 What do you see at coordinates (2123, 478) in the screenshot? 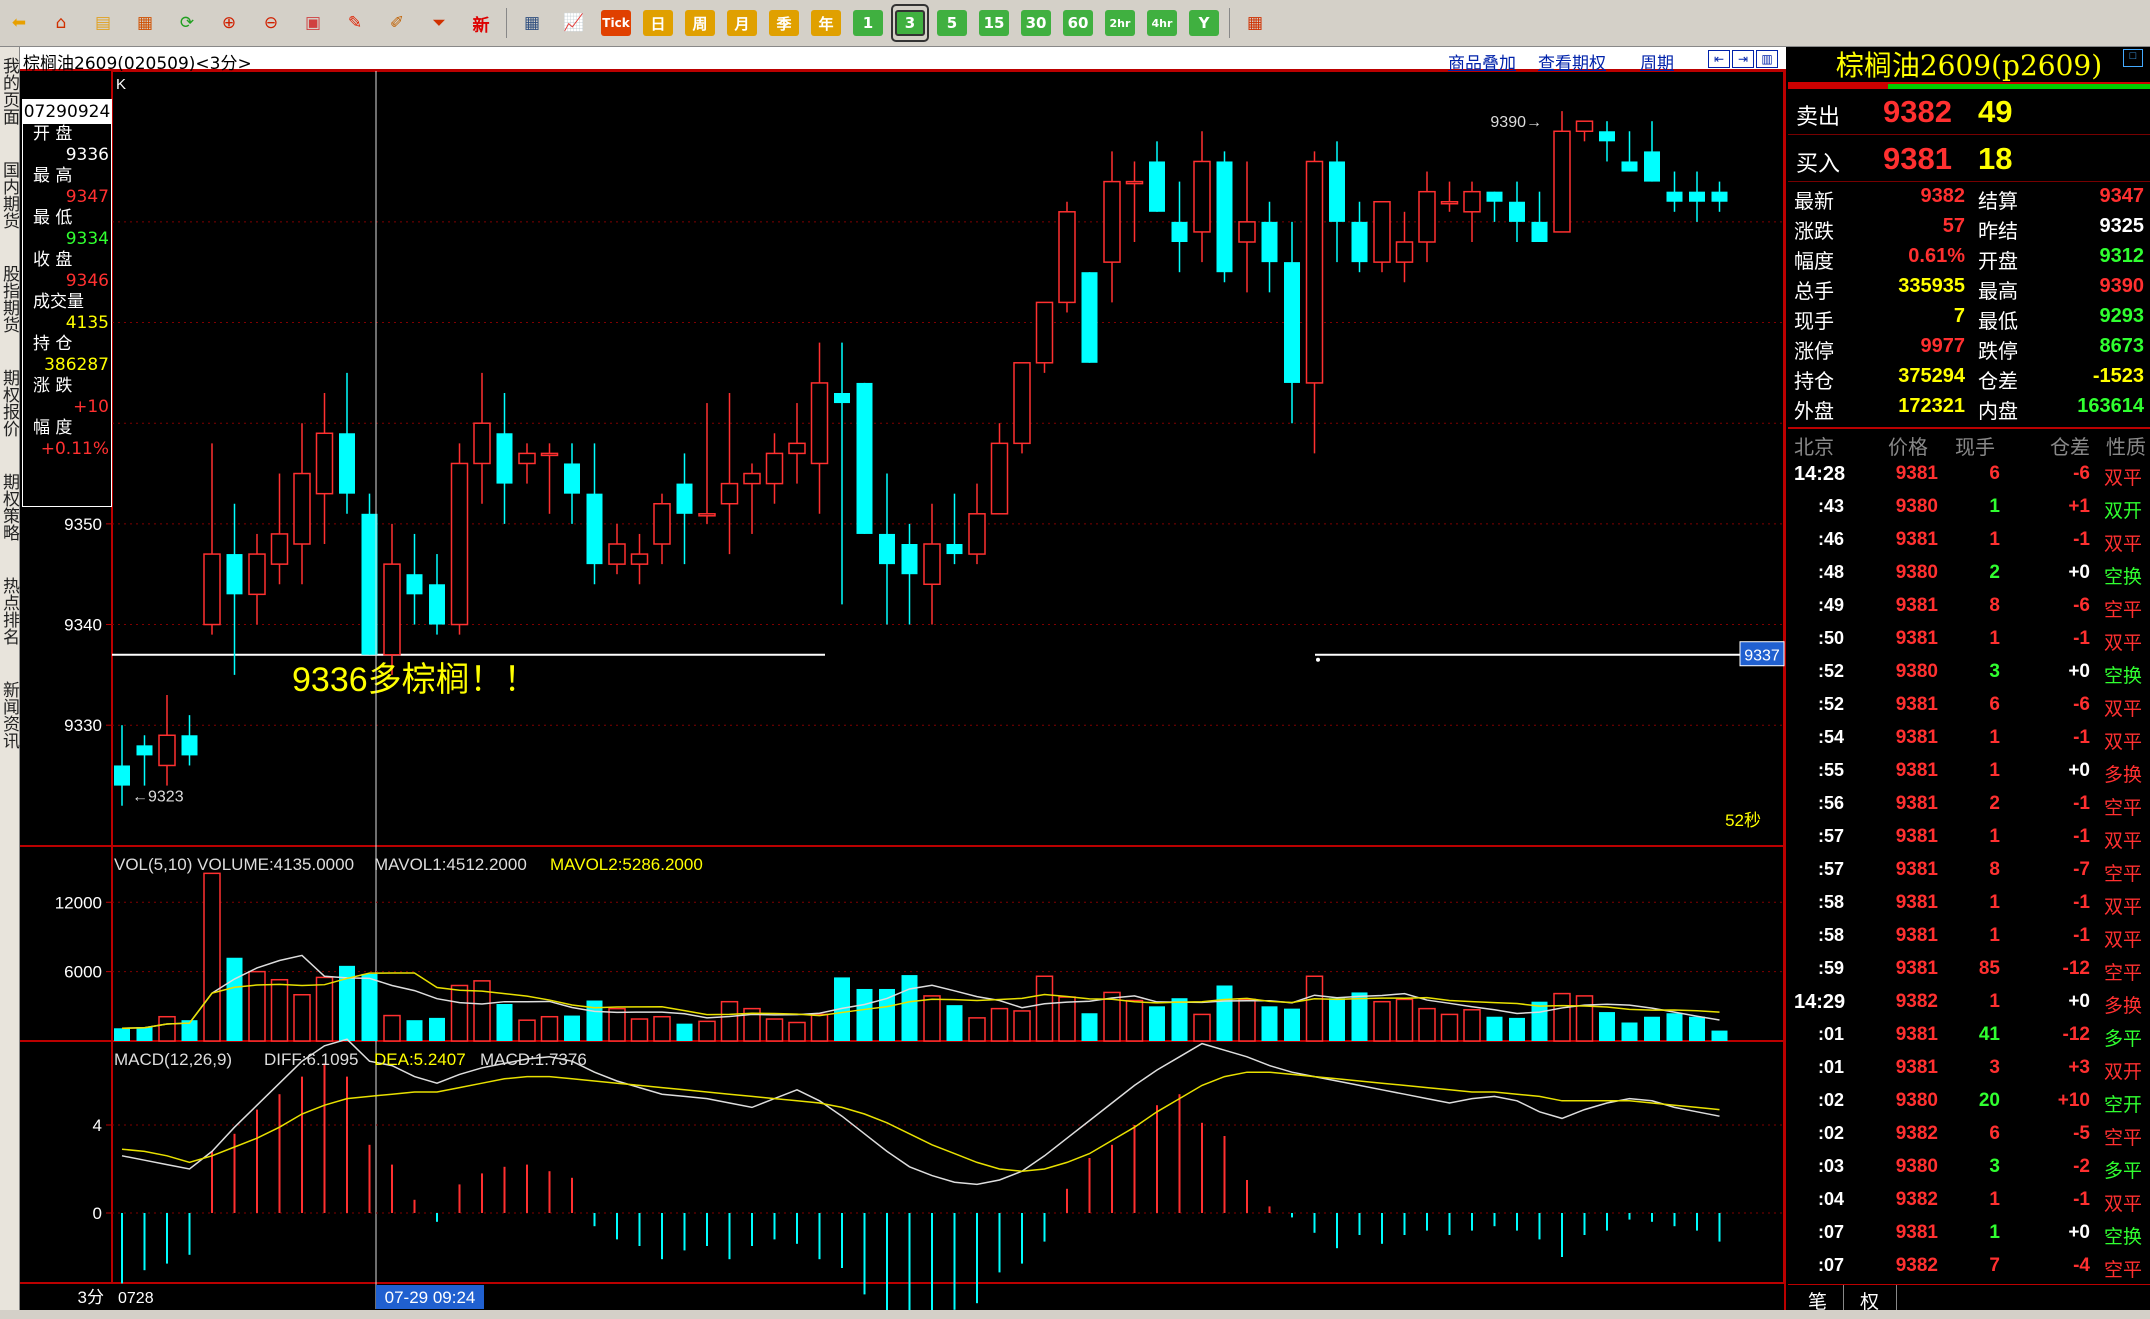
I see `tick-nature: 双平` at bounding box center [2123, 478].